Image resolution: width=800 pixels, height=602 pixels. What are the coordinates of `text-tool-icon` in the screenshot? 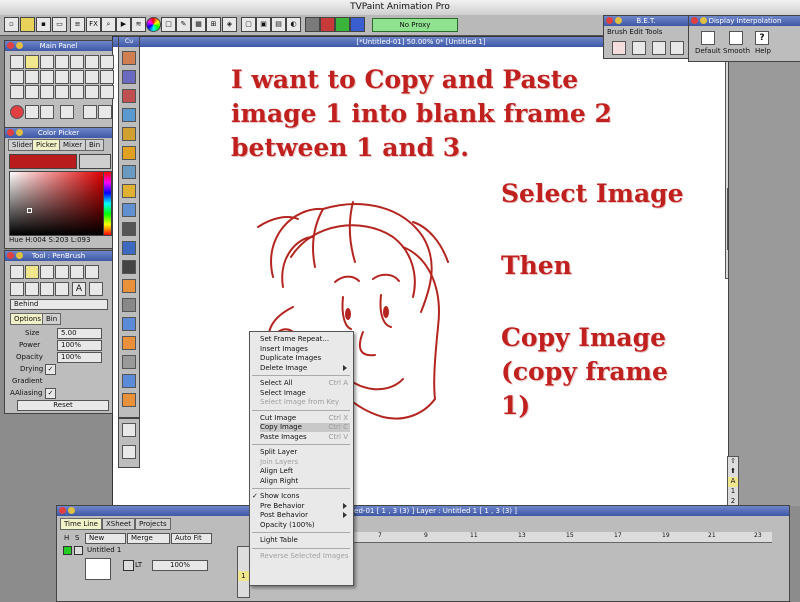 It's located at (32, 92).